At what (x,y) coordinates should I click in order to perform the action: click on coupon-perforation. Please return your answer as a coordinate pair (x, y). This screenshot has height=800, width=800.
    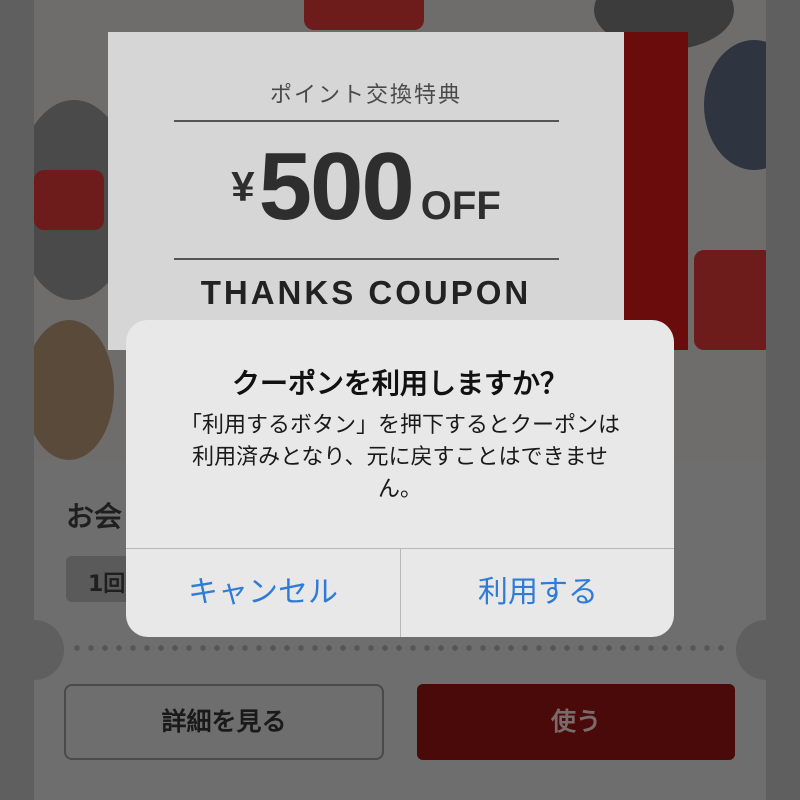
    Looking at the image, I should click on (624, 191).